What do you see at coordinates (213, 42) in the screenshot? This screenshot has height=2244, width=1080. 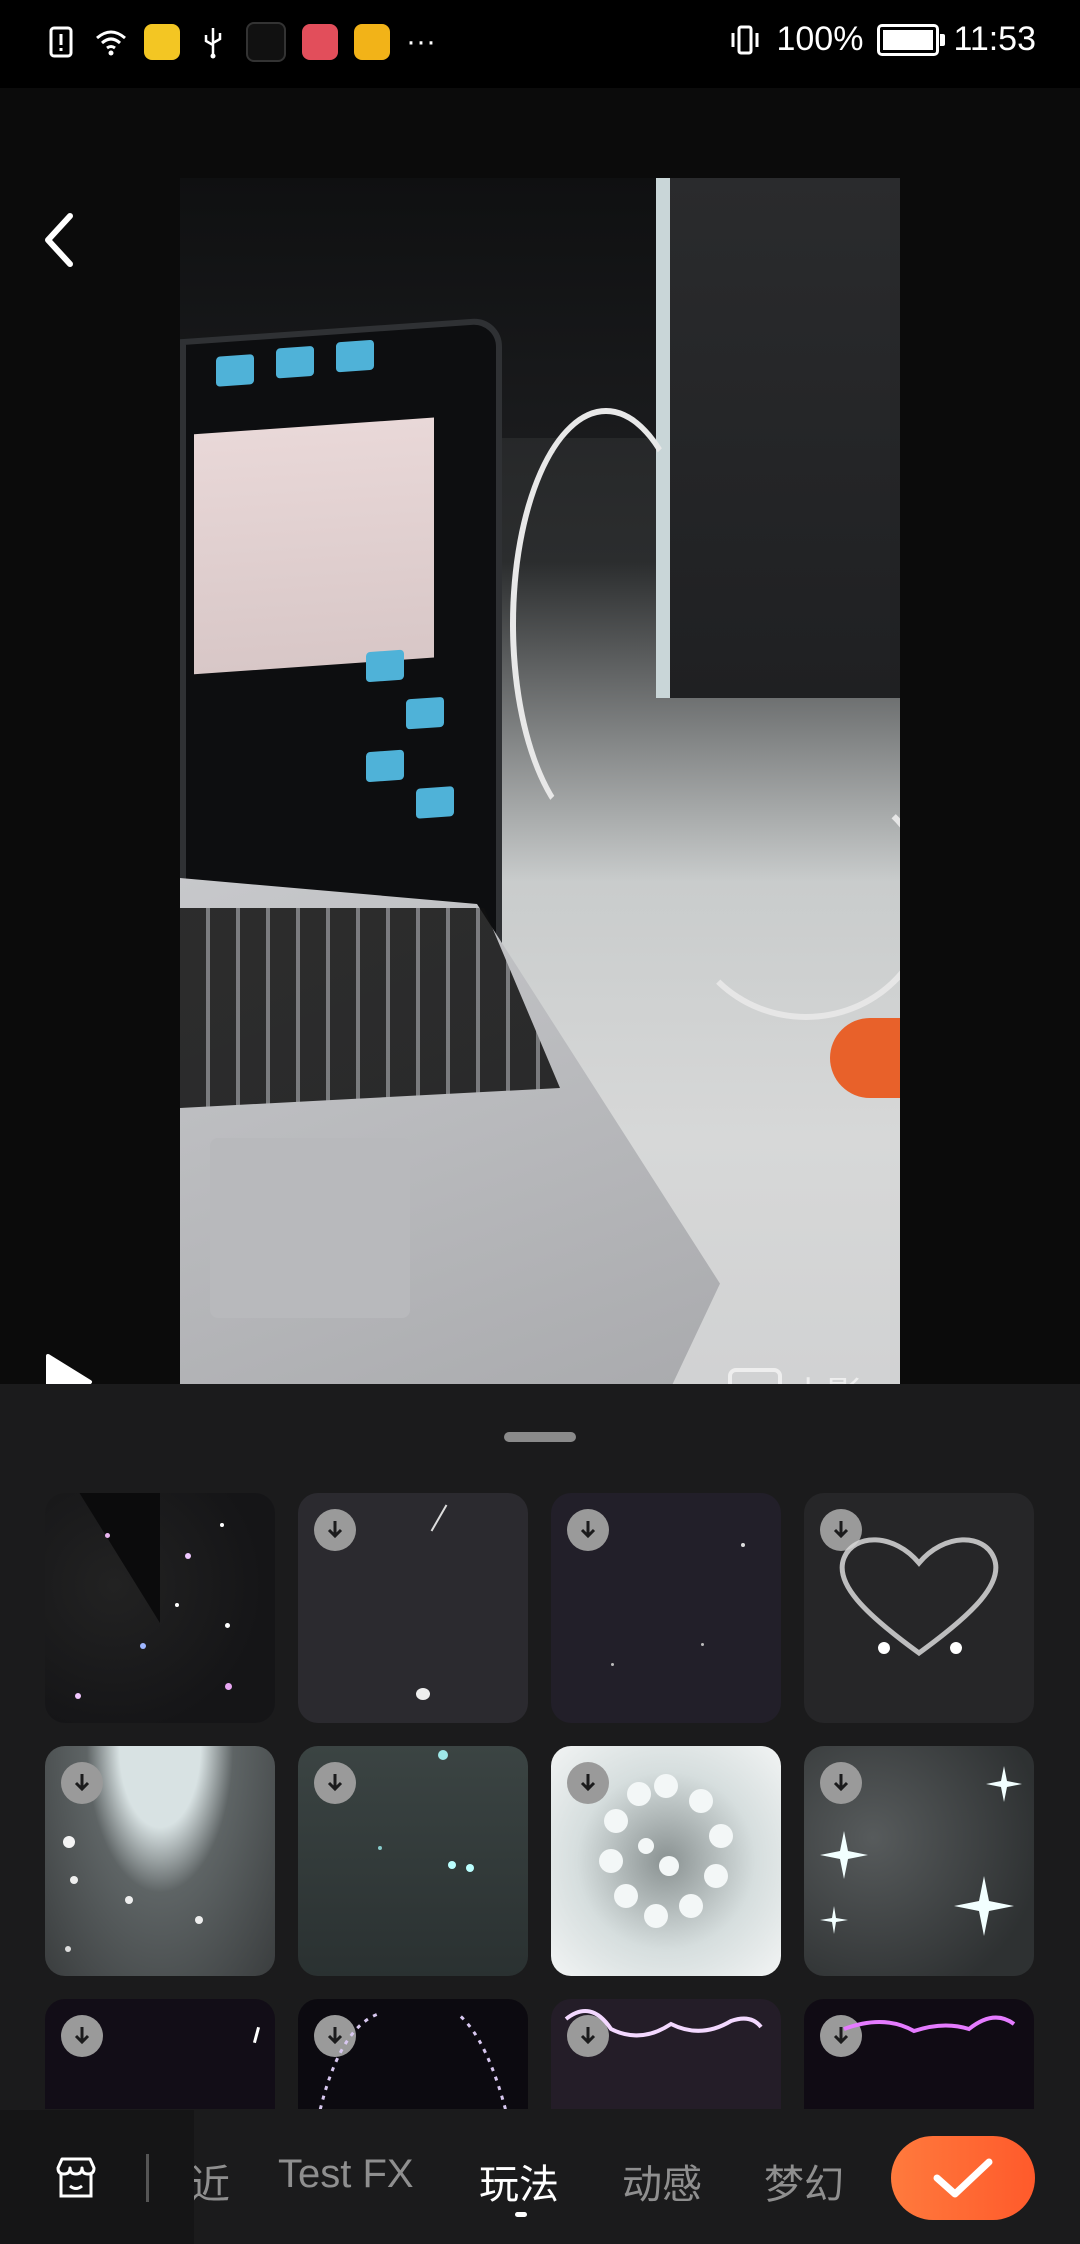 I see `usb-icon` at bounding box center [213, 42].